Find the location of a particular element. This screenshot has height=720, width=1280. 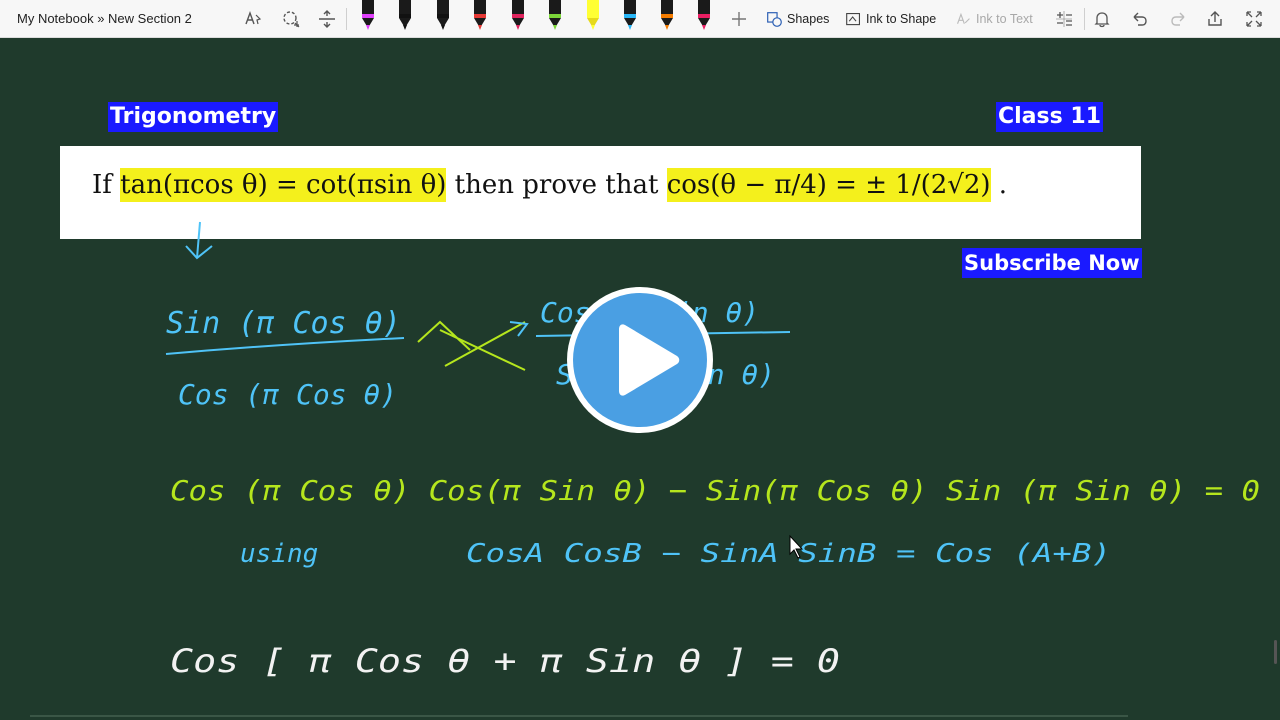

ink-result: Cos [ π Cos θ + π Sin θ ] = 0 is located at coordinates (505, 661).